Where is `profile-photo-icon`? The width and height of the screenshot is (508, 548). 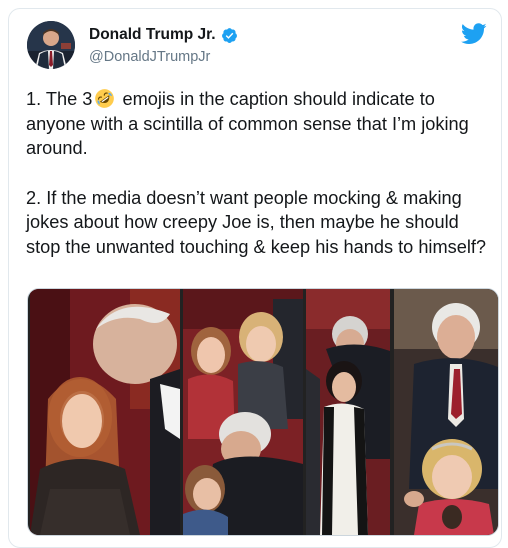 profile-photo-icon is located at coordinates (51, 45).